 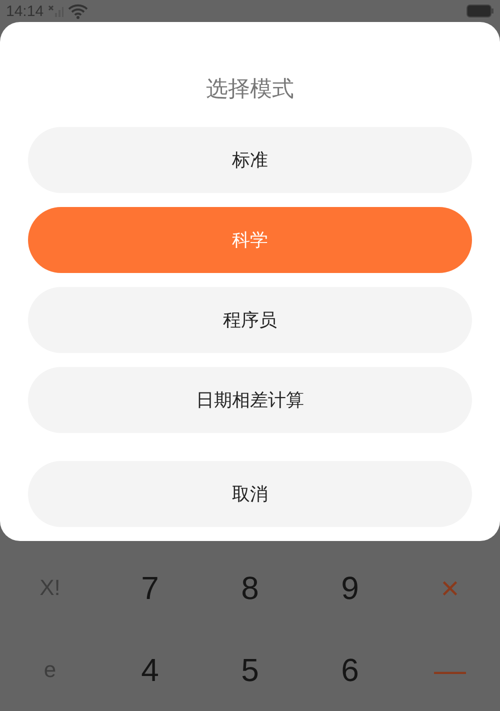 I want to click on wifi-icon, so click(x=78, y=11).